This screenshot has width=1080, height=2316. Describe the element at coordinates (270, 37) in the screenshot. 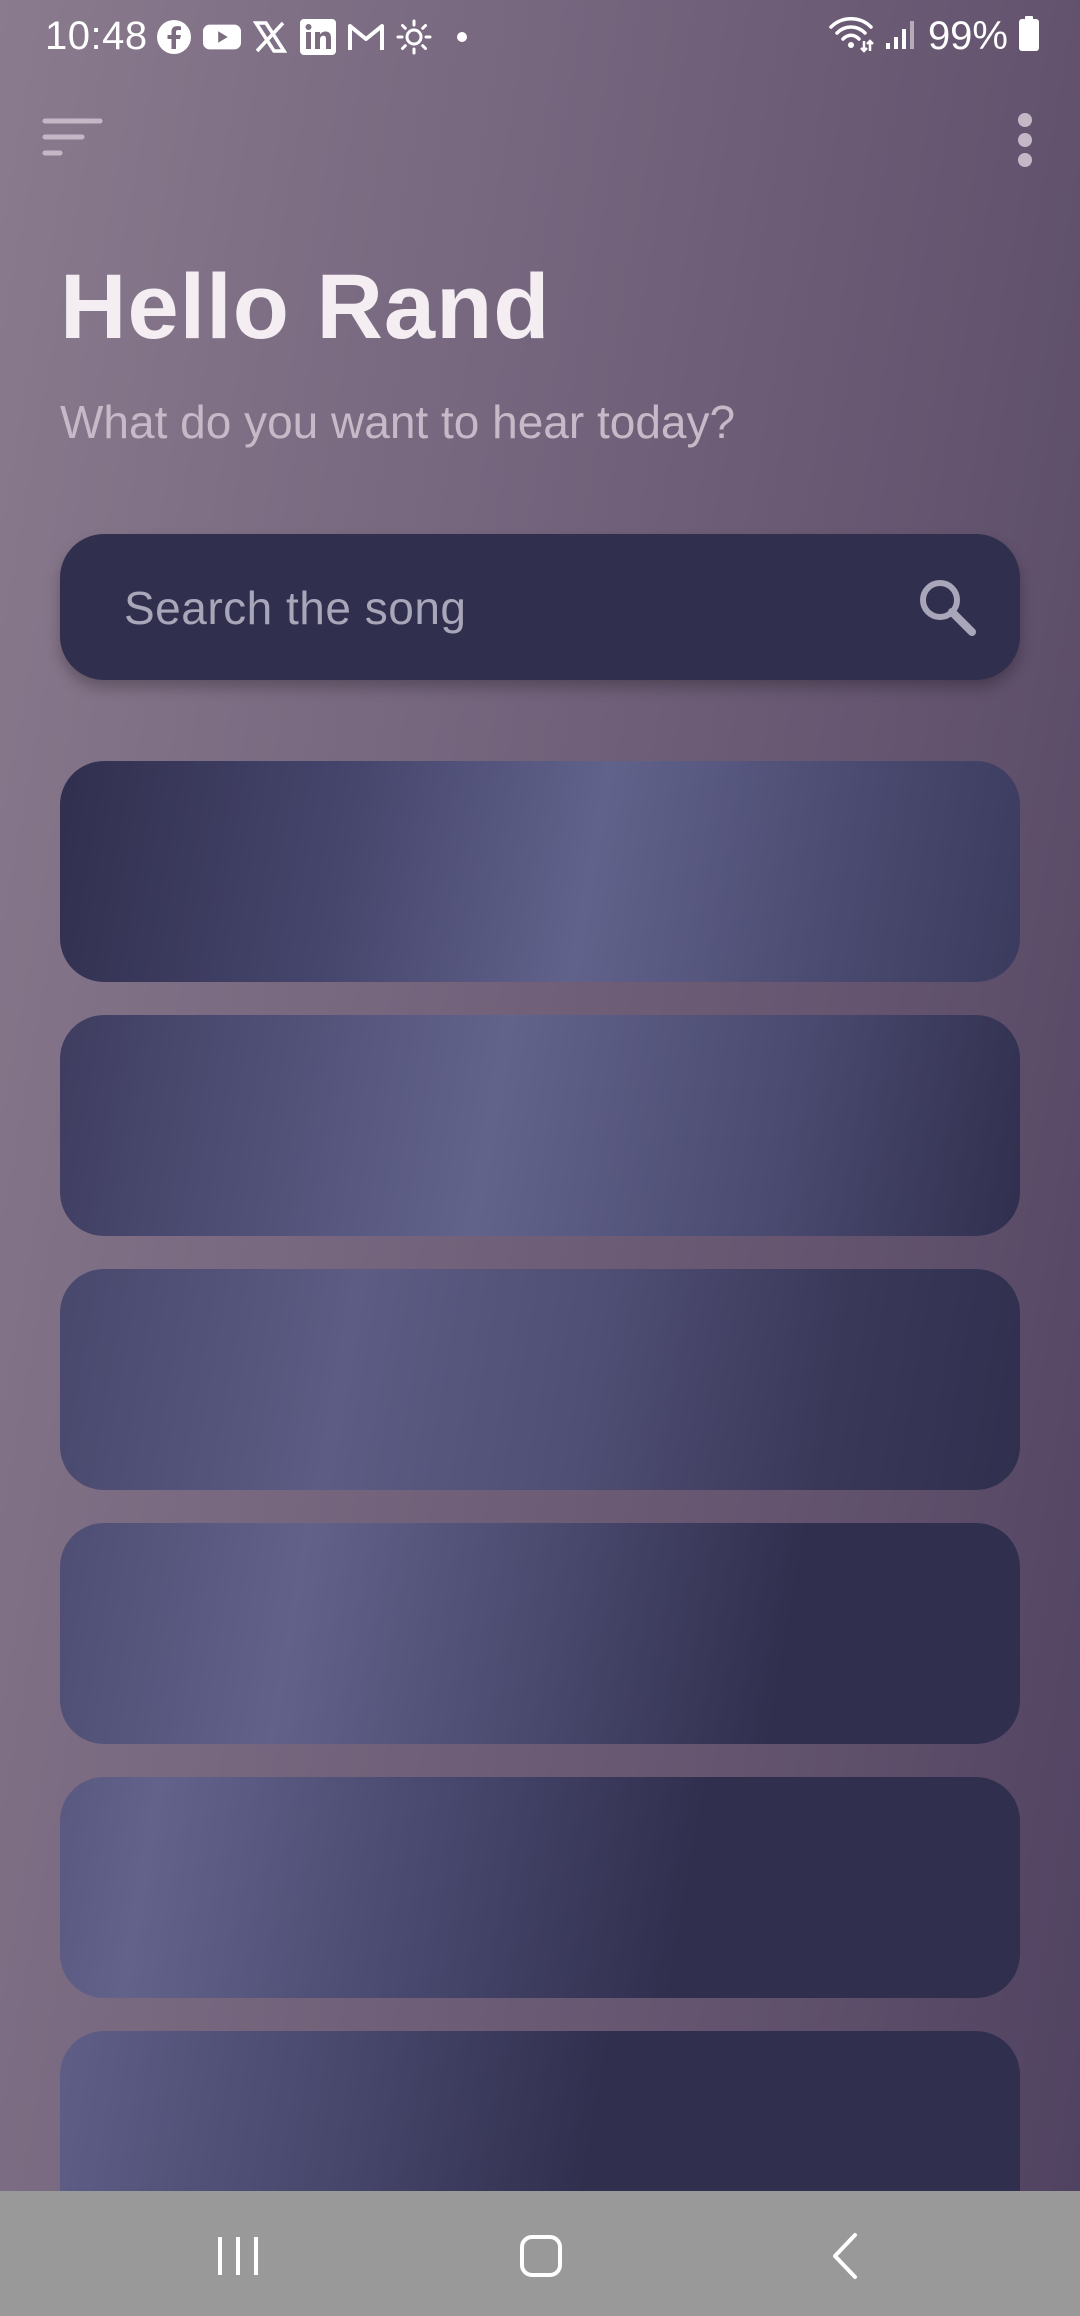

I see `x-icon` at that location.